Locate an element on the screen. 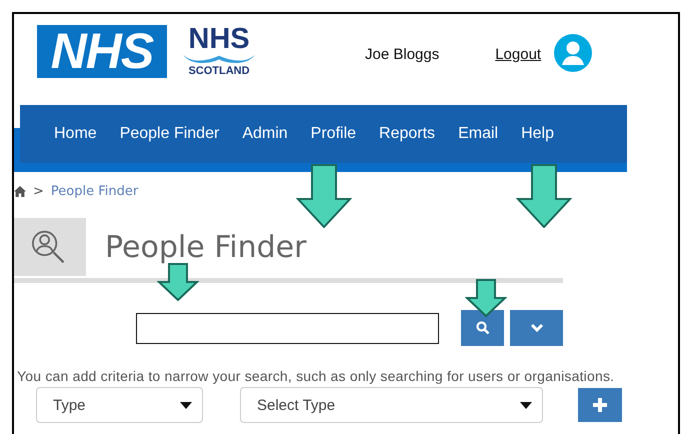 This screenshot has height=434, width=682. chevron-down-icon is located at coordinates (537, 328).